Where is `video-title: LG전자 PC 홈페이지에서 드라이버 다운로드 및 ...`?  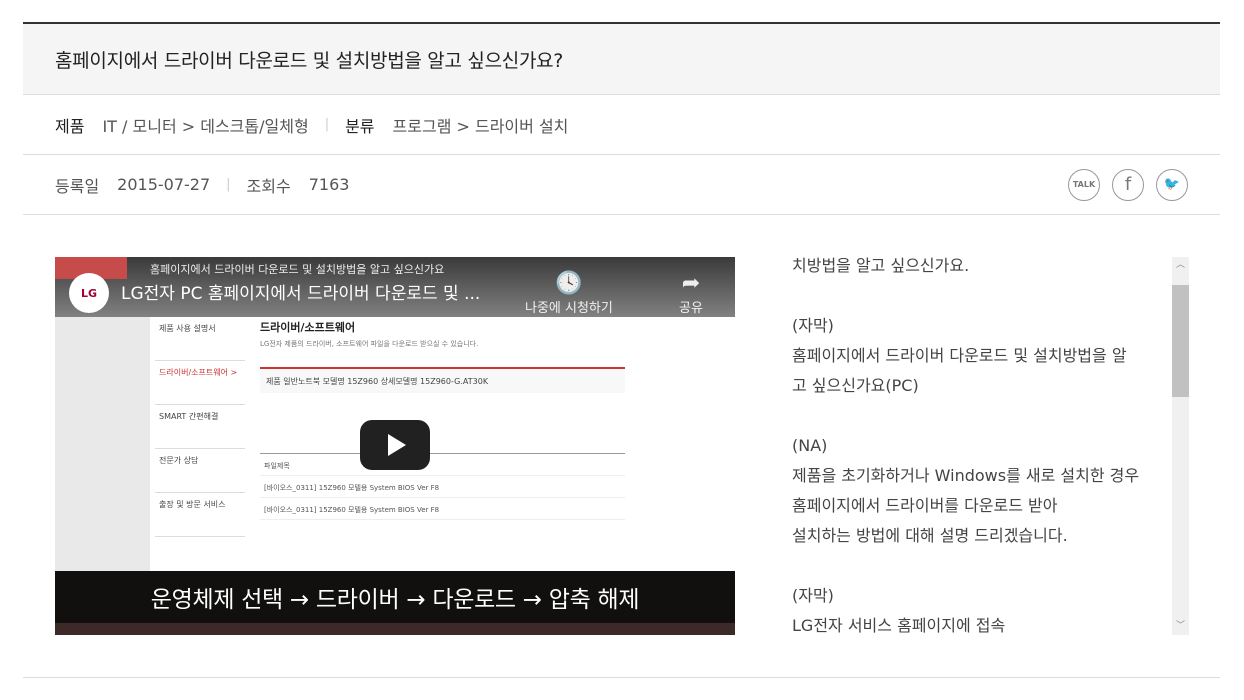
video-title: LG전자 PC 홈페이지에서 드라이버 다운로드 및 ... is located at coordinates (300, 291).